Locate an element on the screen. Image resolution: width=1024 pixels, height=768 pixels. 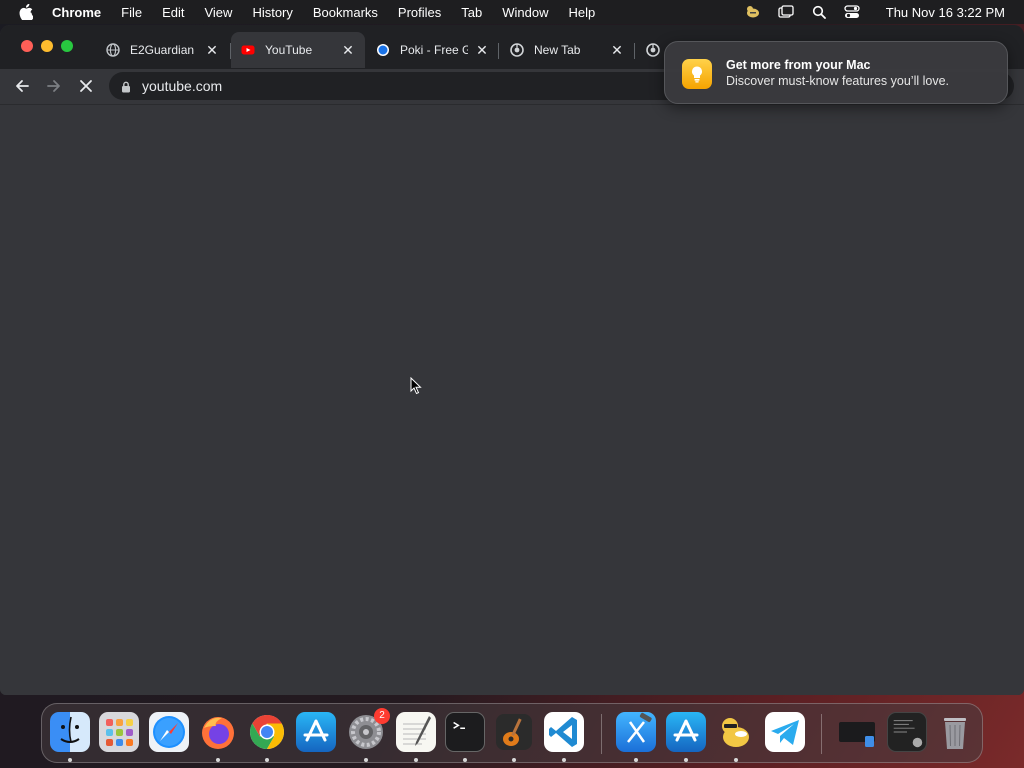
menu-edit: Edit is located at coordinates (173, 12).